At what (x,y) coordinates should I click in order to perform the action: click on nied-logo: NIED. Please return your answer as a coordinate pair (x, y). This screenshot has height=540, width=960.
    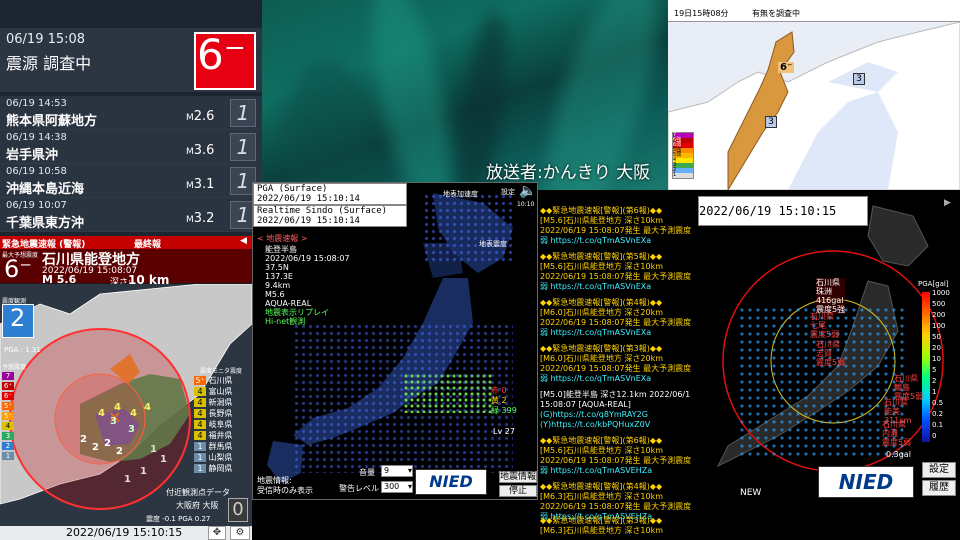
    Looking at the image, I should click on (451, 482).